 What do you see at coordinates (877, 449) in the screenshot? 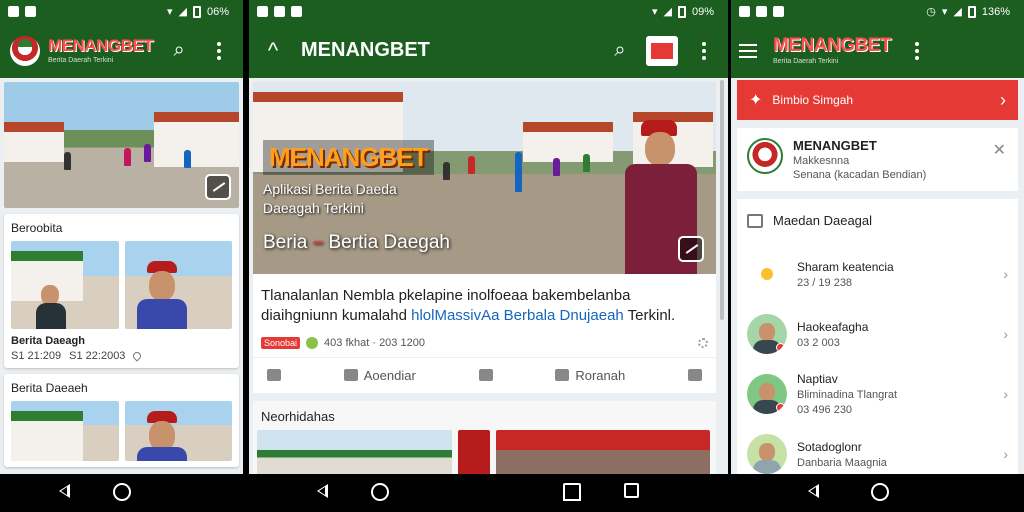
I see `list-item: Sotadoglonr Danbaria Maagnia ›` at bounding box center [877, 449].